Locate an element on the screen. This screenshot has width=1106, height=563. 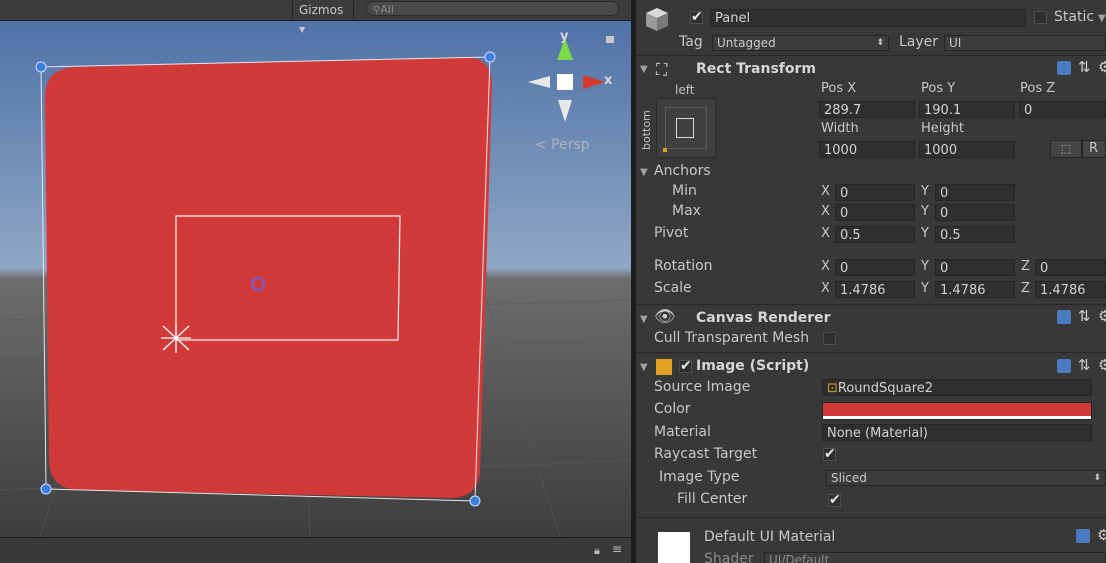
menu-icon: ≡ is located at coordinates (617, 549).